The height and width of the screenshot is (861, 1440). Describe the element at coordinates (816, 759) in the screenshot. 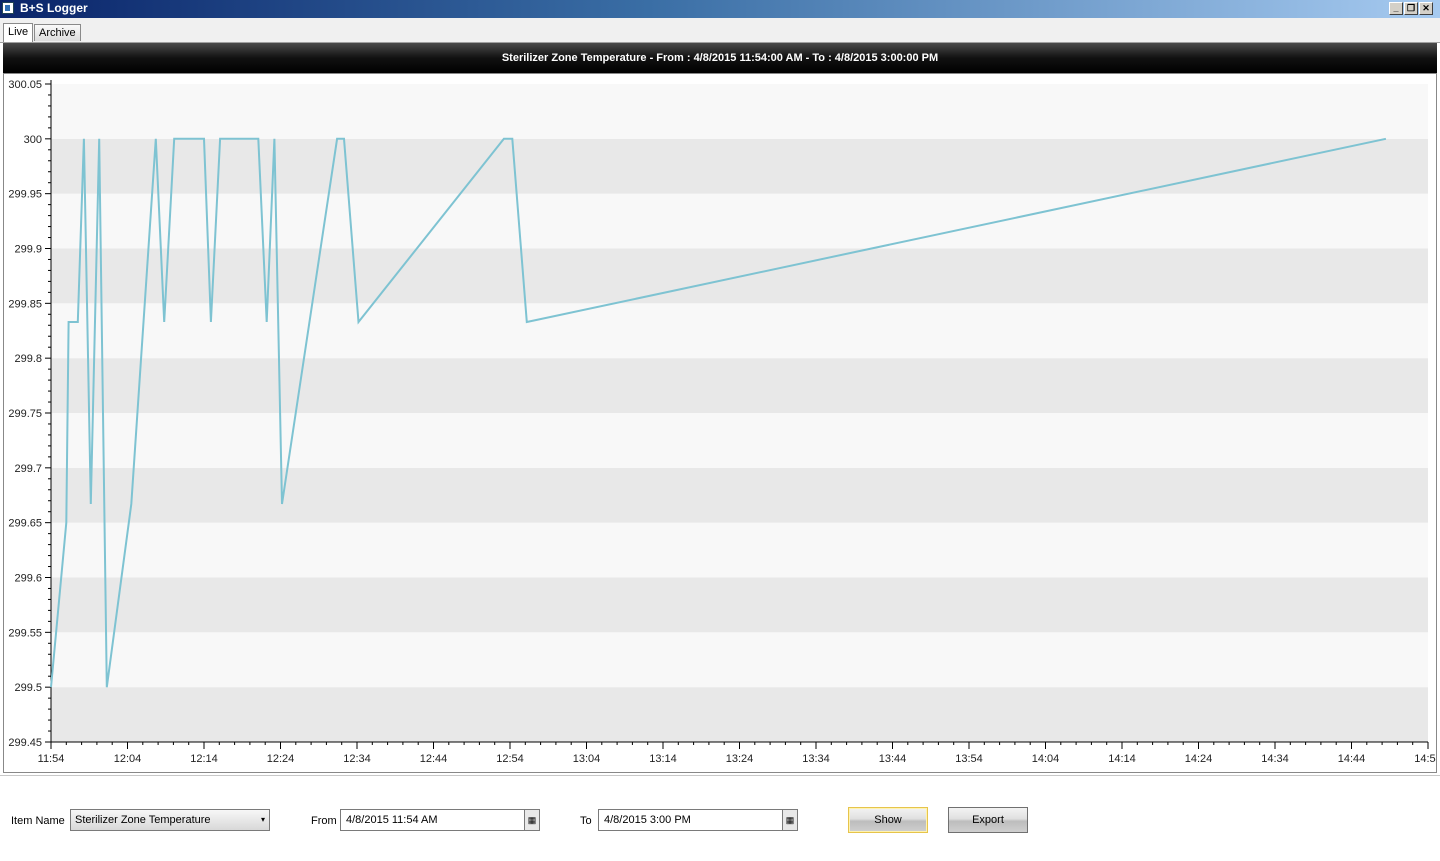

I see `x-tick-label: 13:34` at that location.